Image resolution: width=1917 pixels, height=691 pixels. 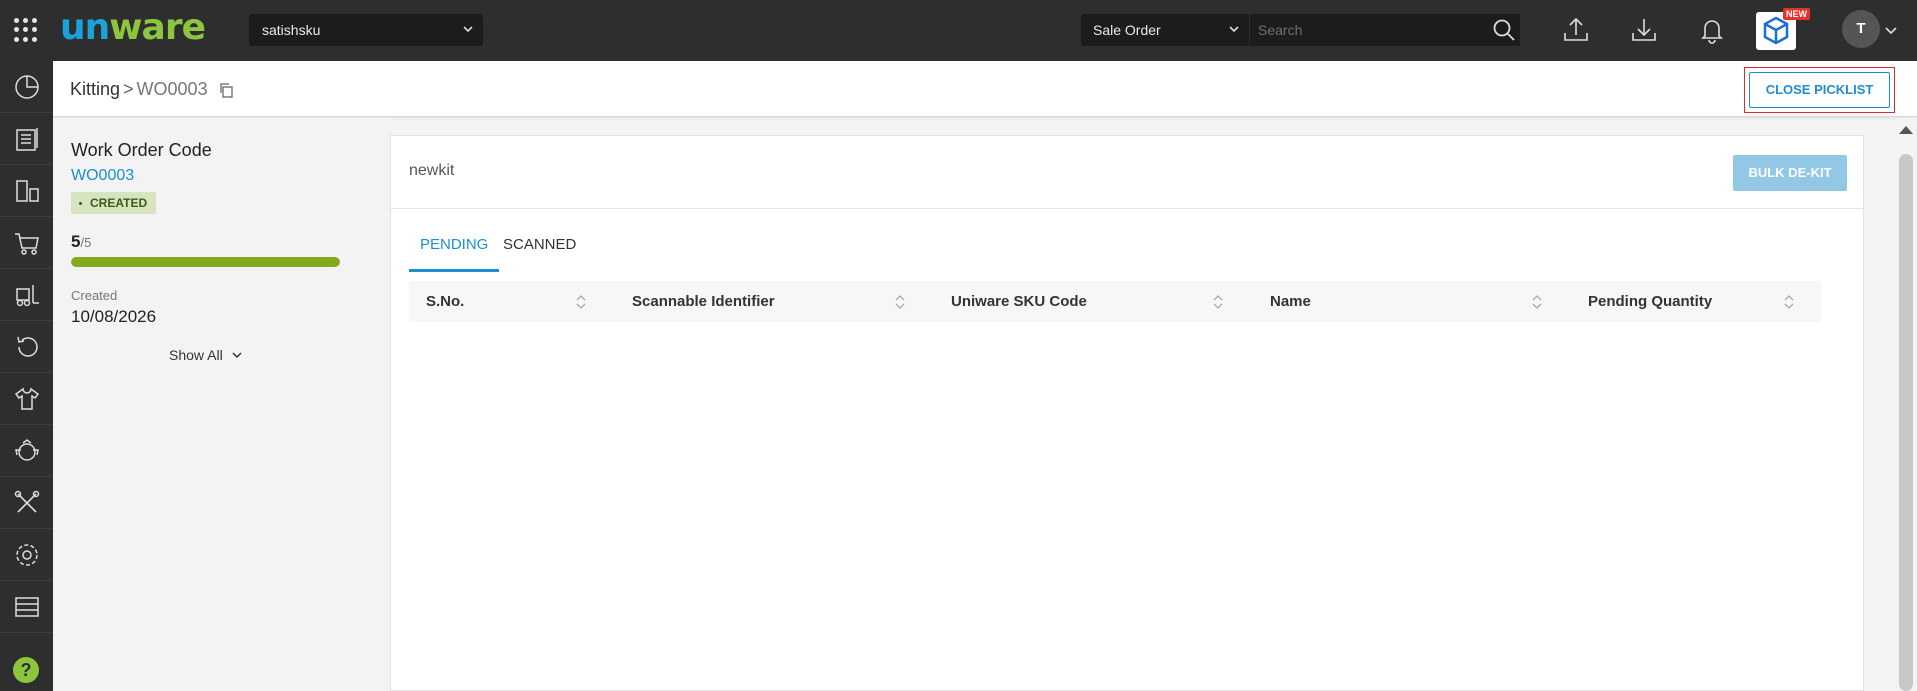 What do you see at coordinates (366, 30) in the screenshot?
I see `facility-dropdown: satishsku` at bounding box center [366, 30].